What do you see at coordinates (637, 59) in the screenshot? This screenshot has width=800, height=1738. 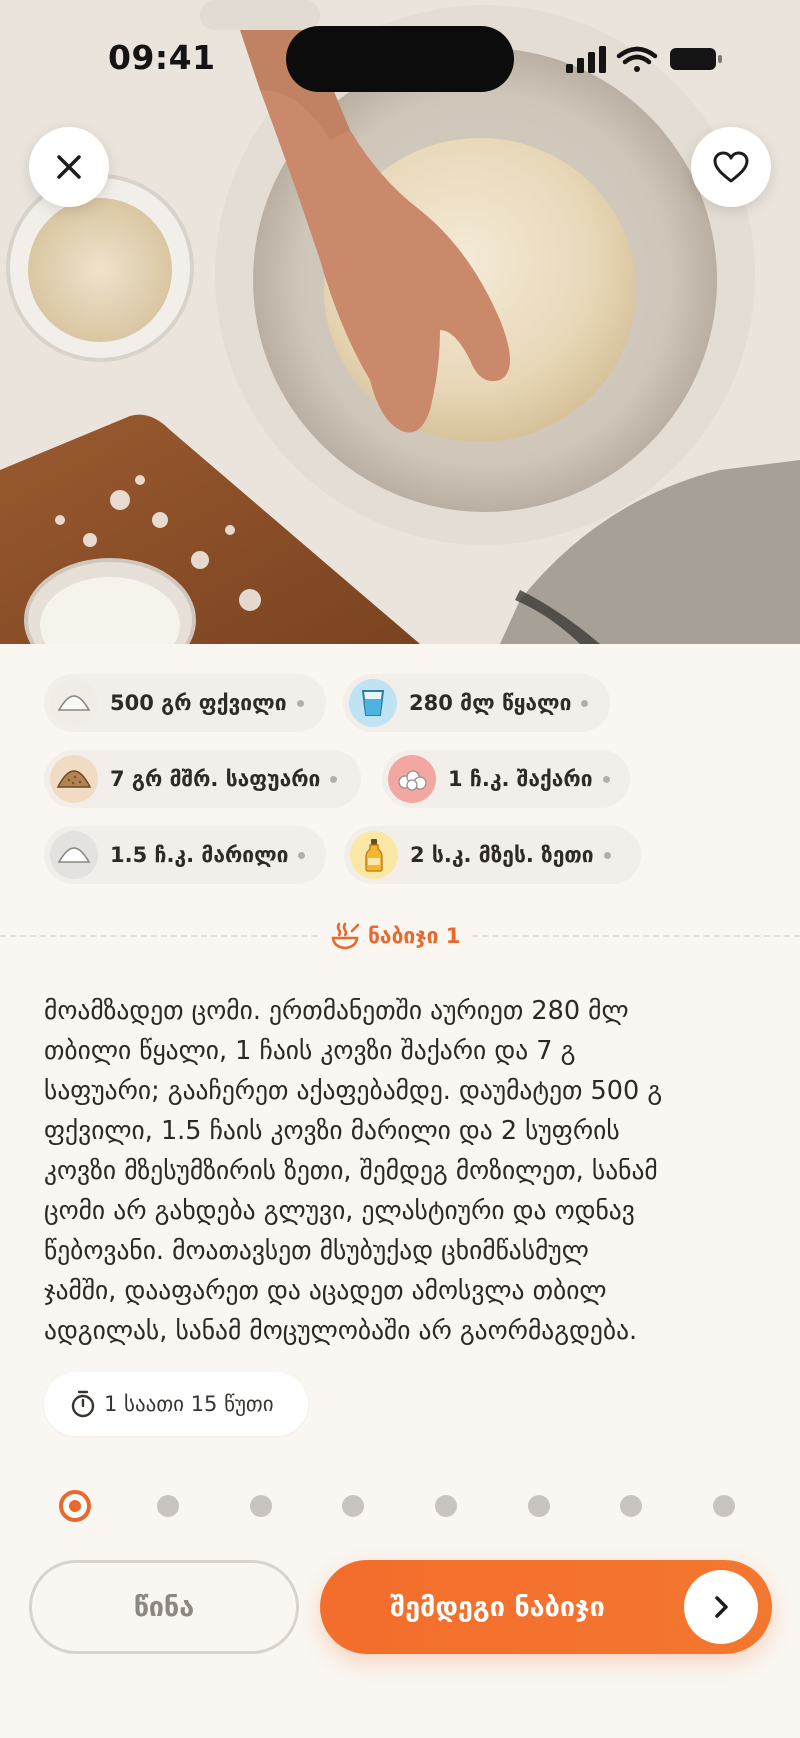 I see `wifi-icon` at bounding box center [637, 59].